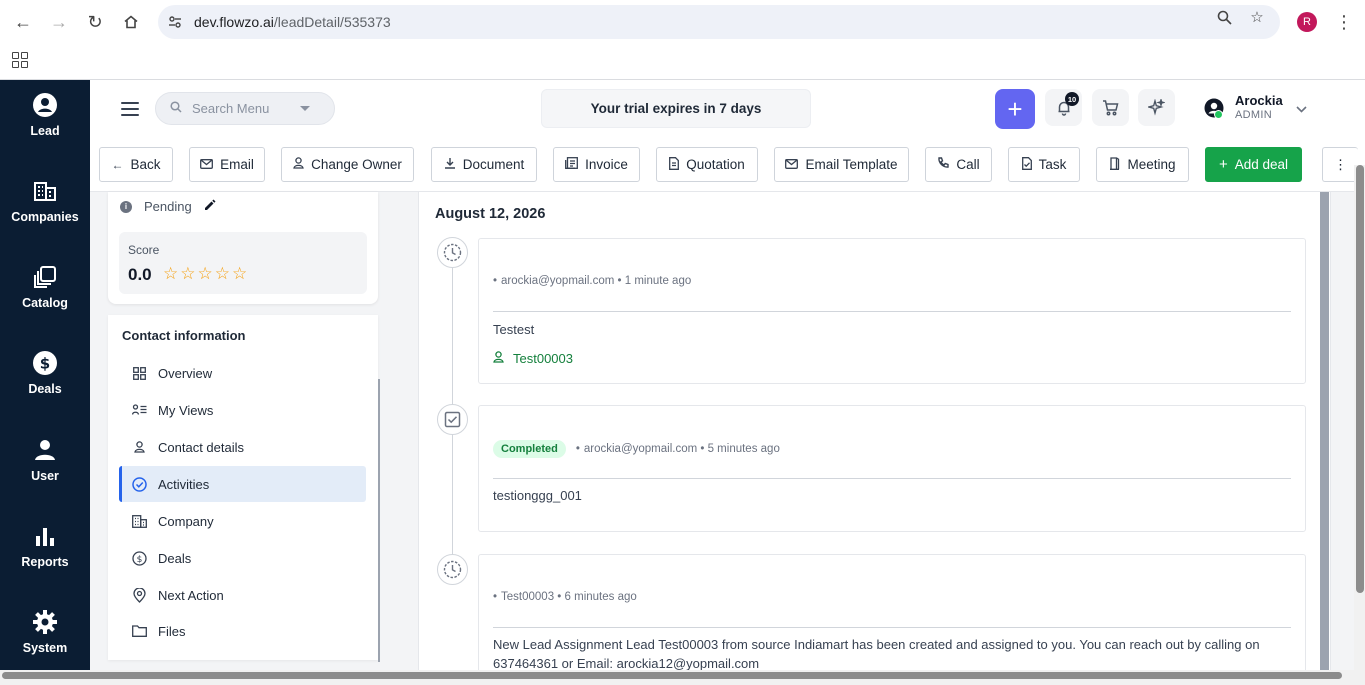  I want to click on task-button: Task, so click(1044, 164).